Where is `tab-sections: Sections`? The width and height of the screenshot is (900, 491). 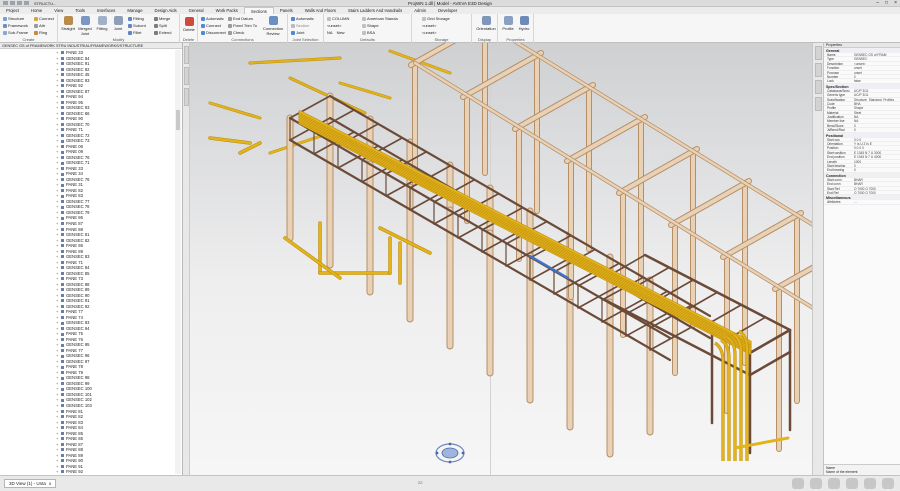 tab-sections: Sections is located at coordinates (258, 10).